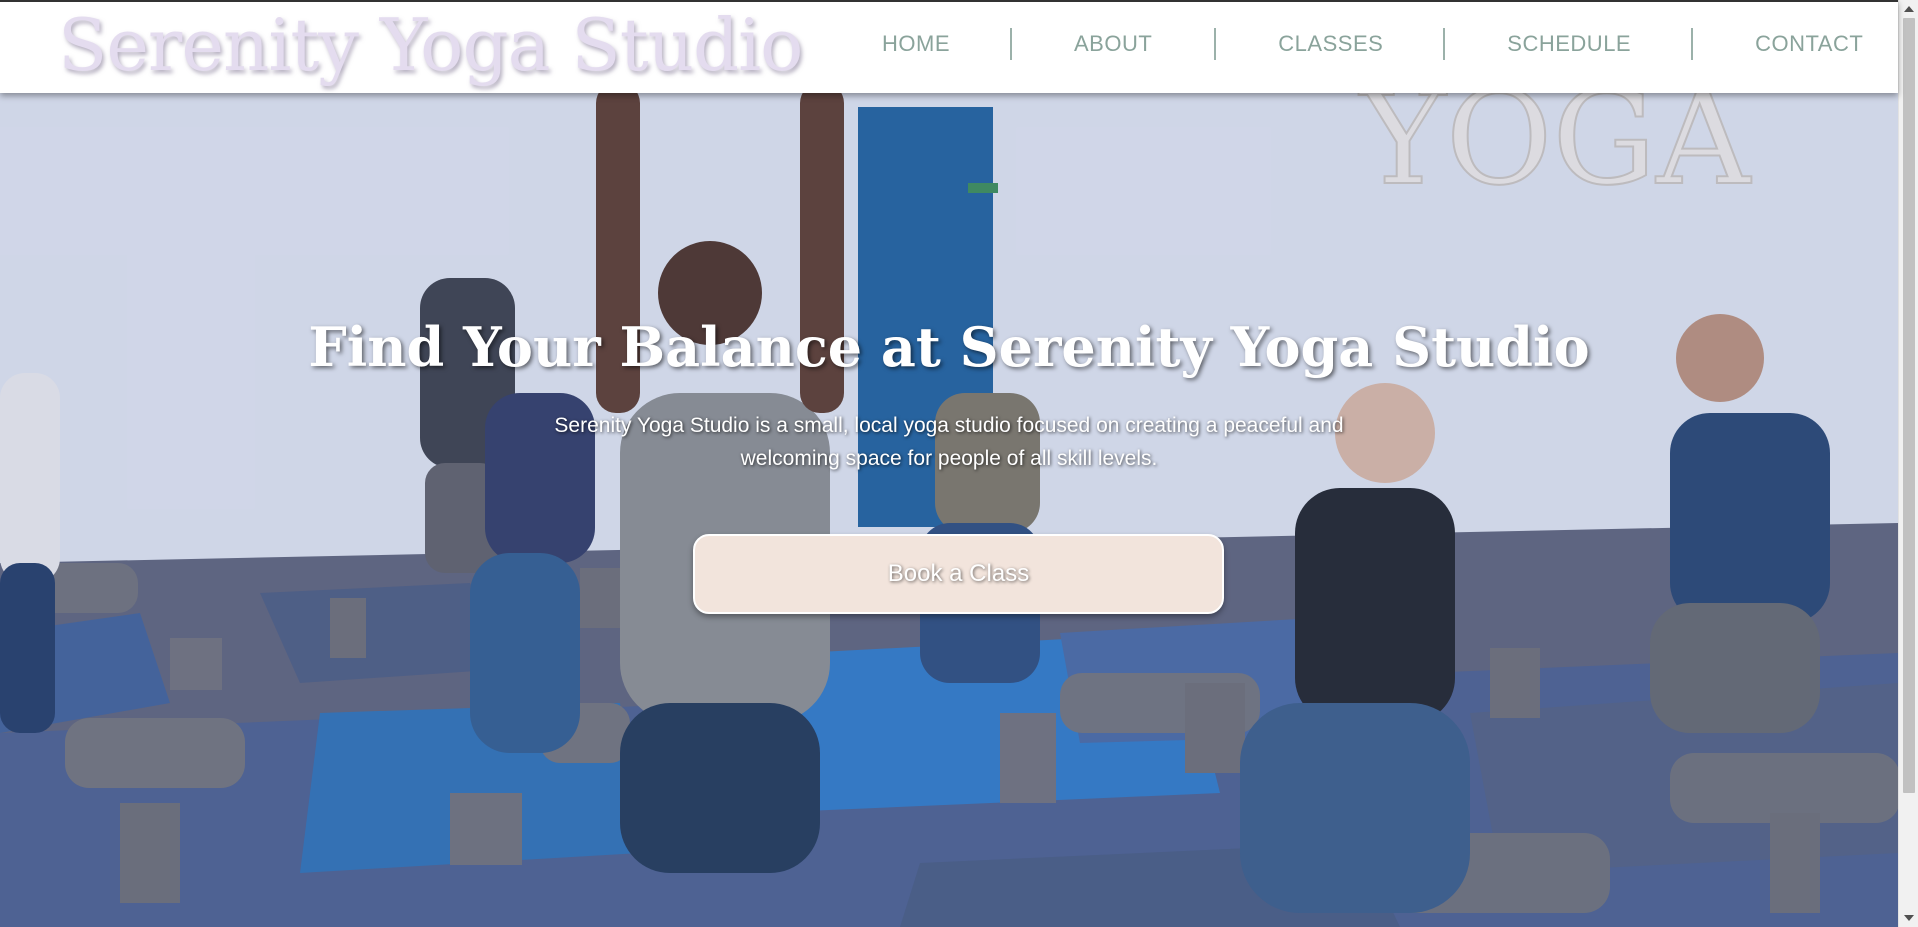  I want to click on nav-classes-link: CLASSES, so click(1330, 44).